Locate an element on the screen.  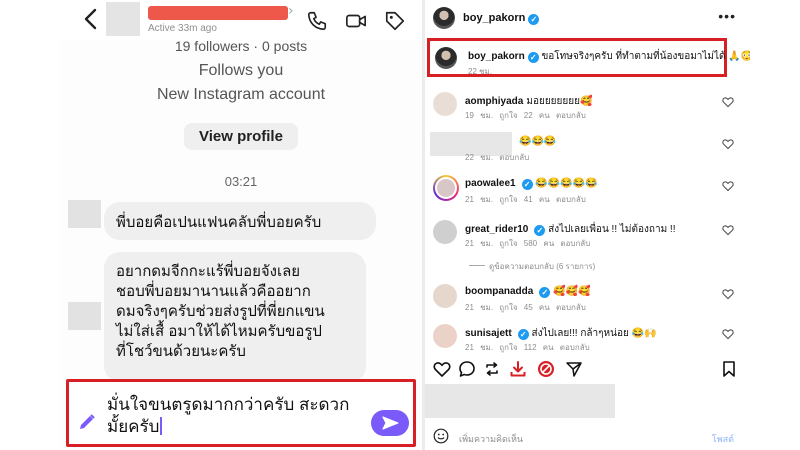
phone-call-icon is located at coordinates (317, 21).